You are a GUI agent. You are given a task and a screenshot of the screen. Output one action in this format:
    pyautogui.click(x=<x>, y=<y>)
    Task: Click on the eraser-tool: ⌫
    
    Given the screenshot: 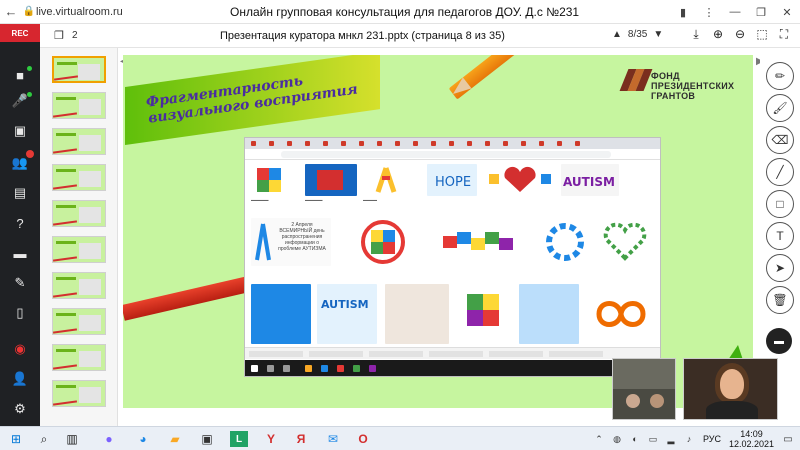 What is the action you would take?
    pyautogui.click(x=780, y=140)
    